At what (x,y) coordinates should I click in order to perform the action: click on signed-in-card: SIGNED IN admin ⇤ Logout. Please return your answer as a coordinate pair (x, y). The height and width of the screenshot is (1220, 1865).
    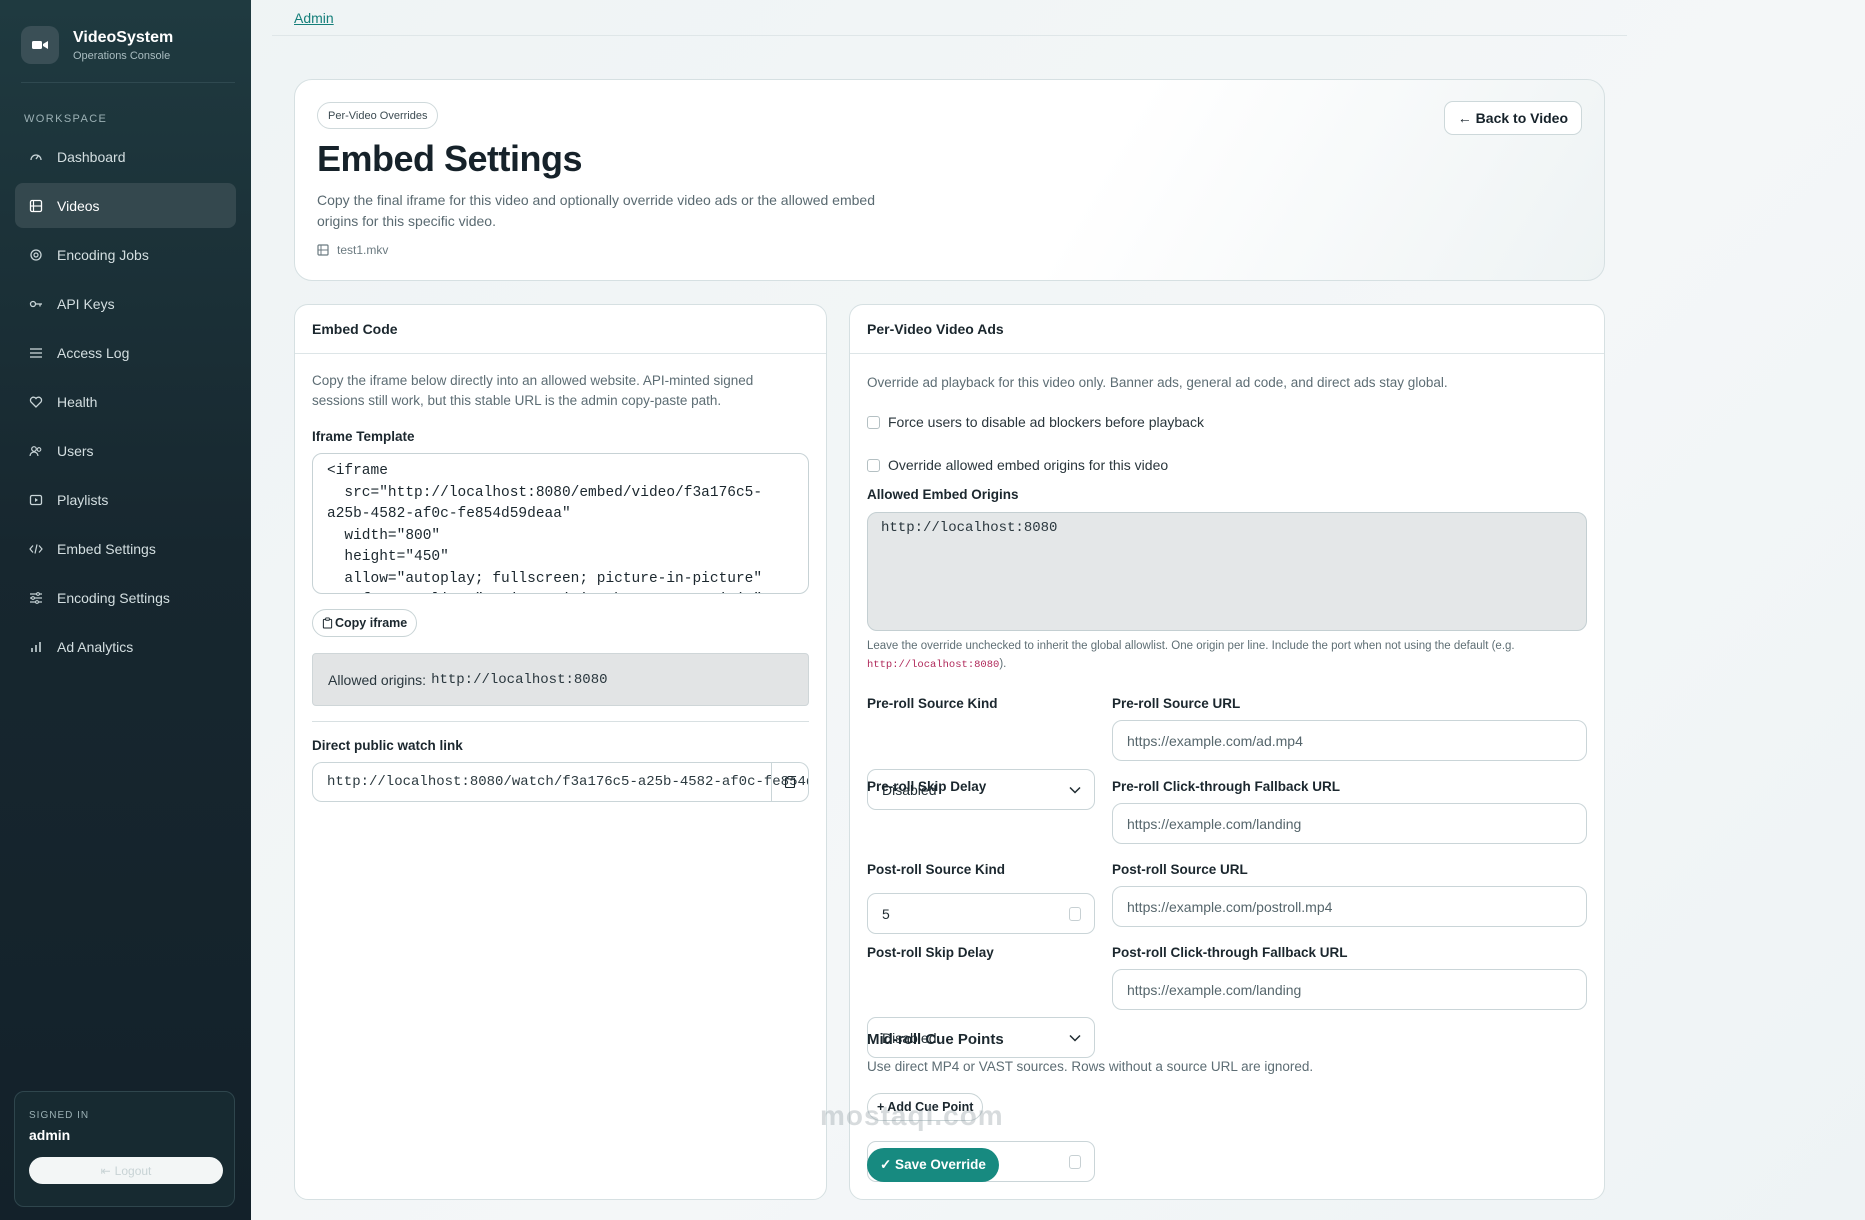
    Looking at the image, I should click on (124, 1149).